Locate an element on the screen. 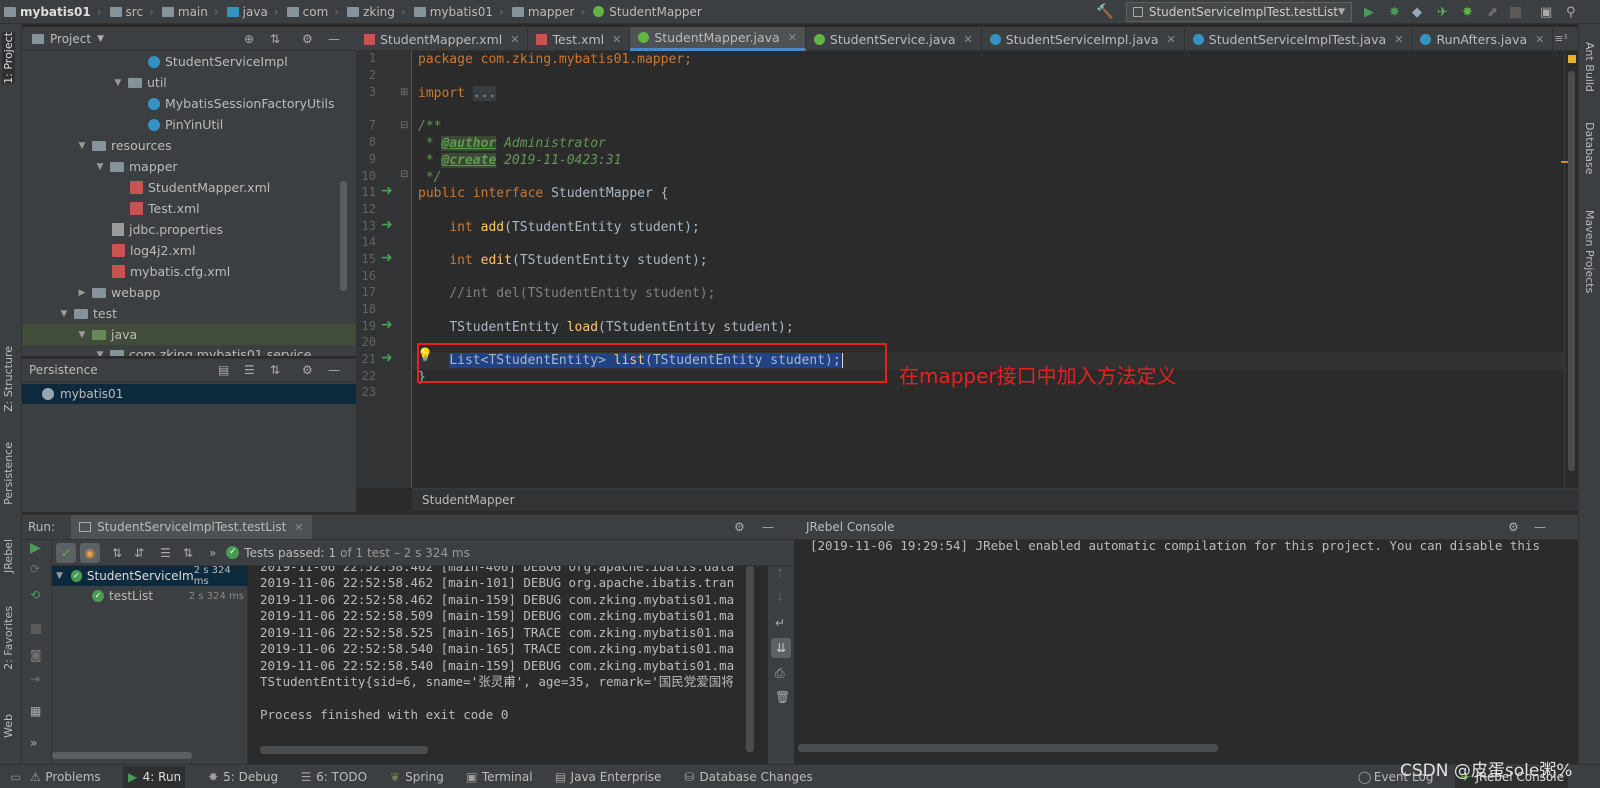  editor-scrollbar is located at coordinates (1569, 269).